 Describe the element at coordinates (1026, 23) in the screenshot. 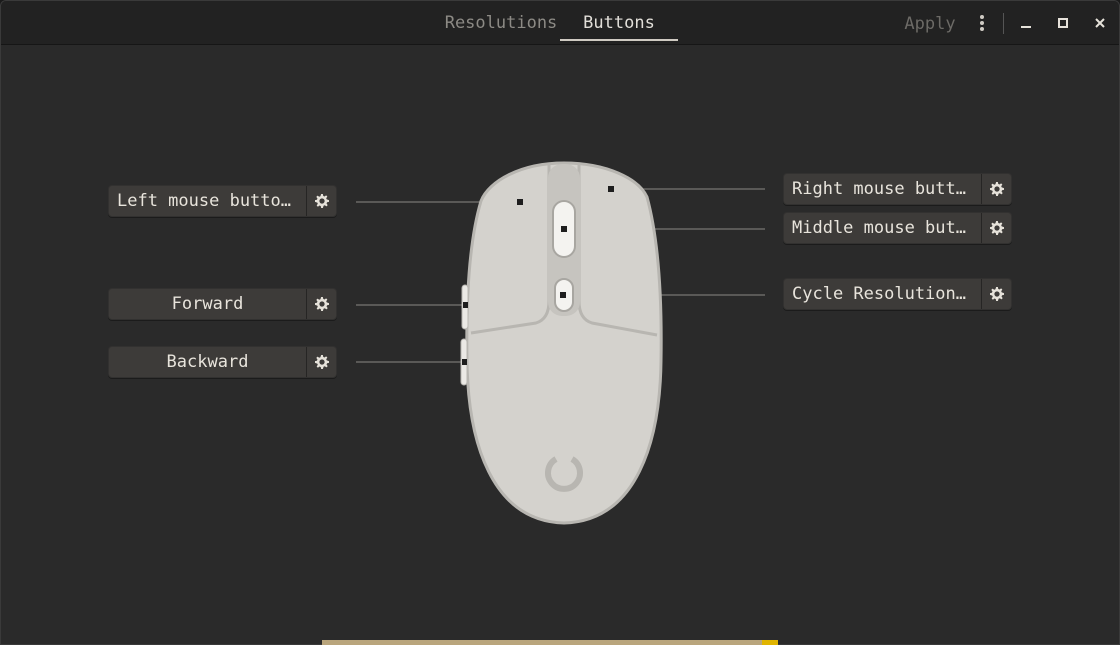

I see `minimize-icon` at that location.